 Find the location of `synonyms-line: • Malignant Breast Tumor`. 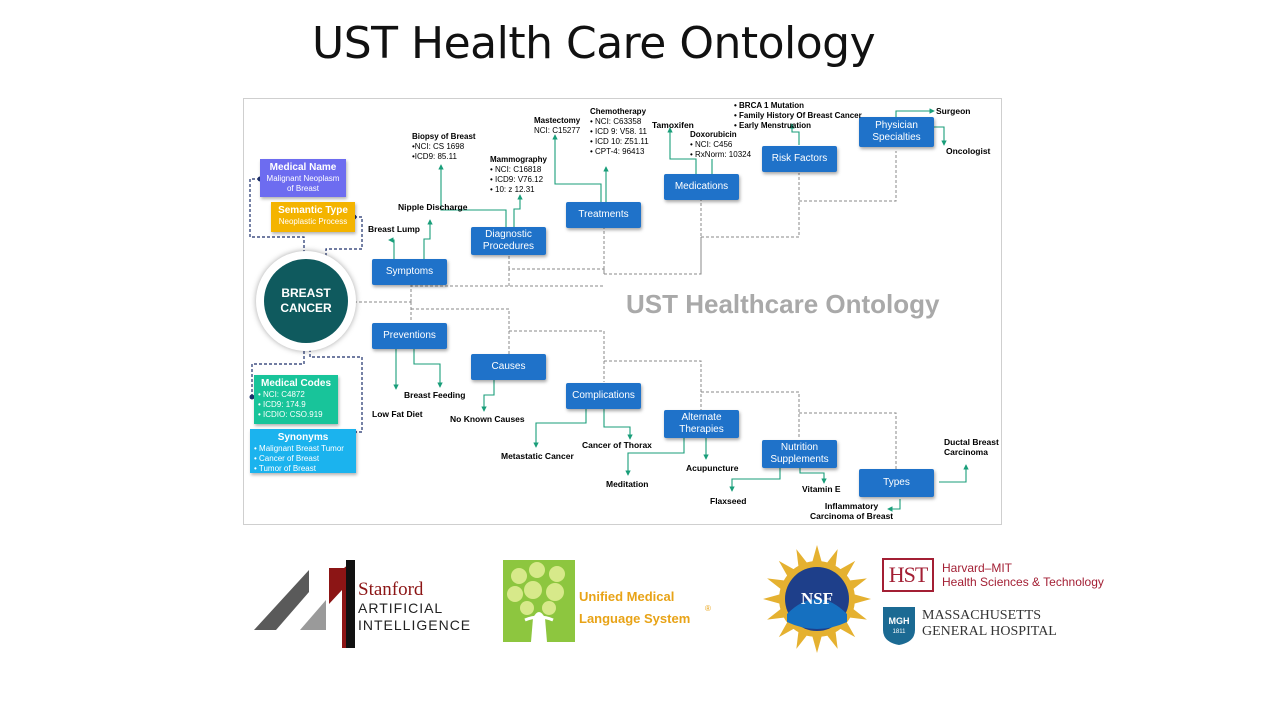

synonyms-line: • Malignant Breast Tumor is located at coordinates (299, 448).